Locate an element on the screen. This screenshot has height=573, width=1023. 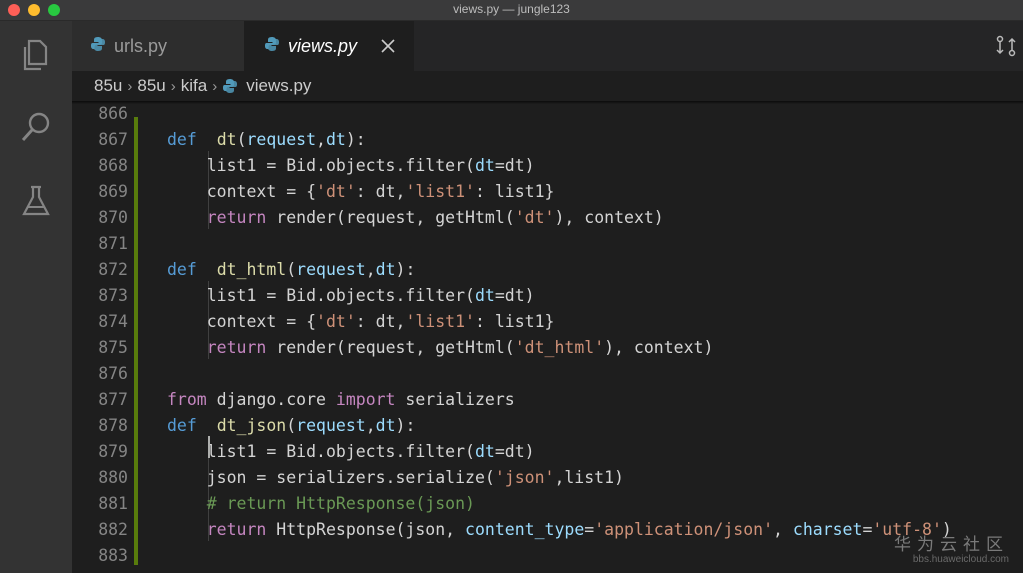
line-number: 879 is located at coordinates (113, 451).